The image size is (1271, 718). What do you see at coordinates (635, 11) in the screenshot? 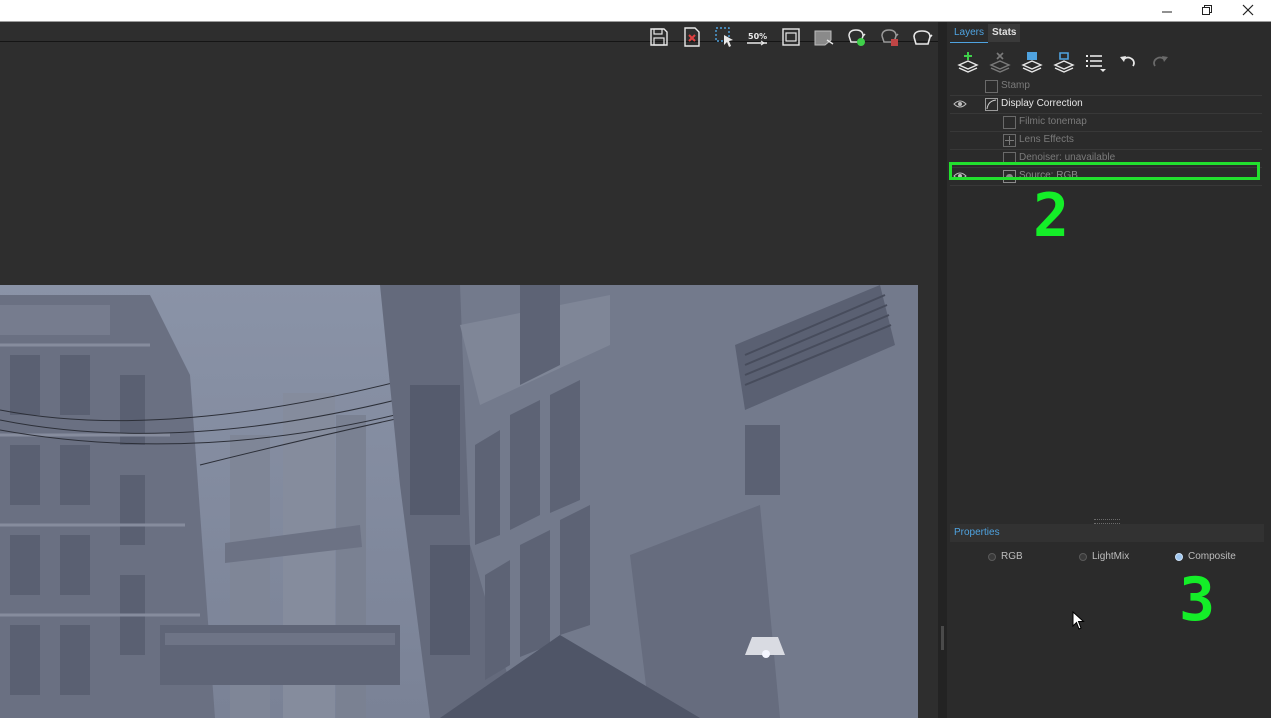
I see `window-title-bar` at bounding box center [635, 11].